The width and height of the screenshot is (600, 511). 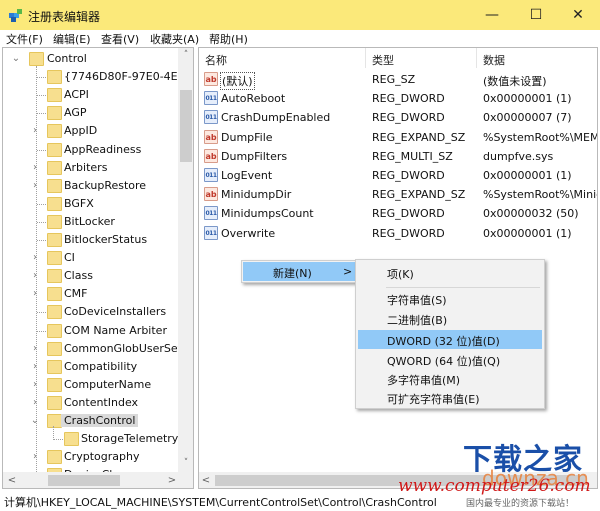 I want to click on tree-item-storagetelemetry: StorageTelemetry, so click(x=90, y=439).